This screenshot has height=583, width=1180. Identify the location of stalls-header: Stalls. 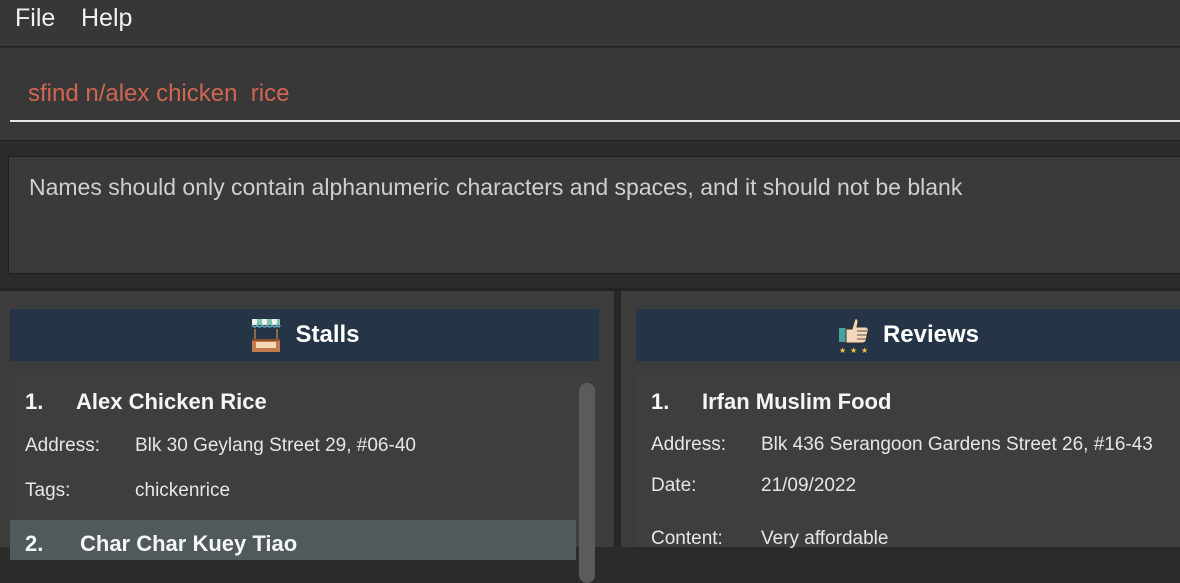
(304, 335).